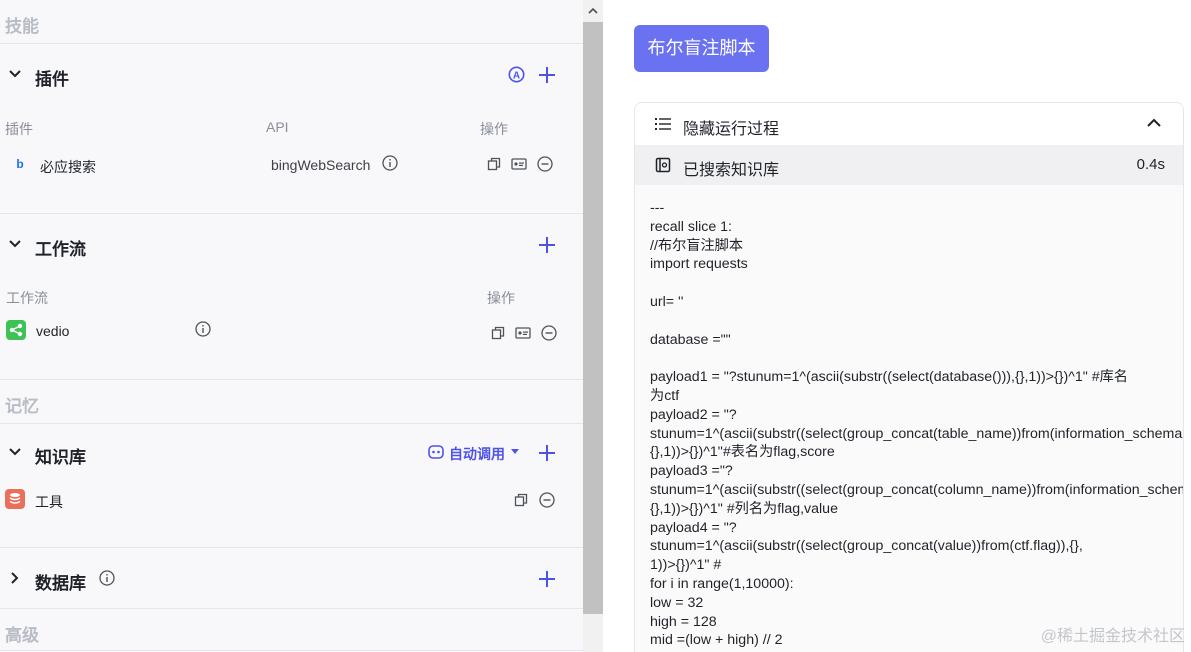  I want to click on hide-process-toggle: 隐藏运行过程, so click(909, 124).